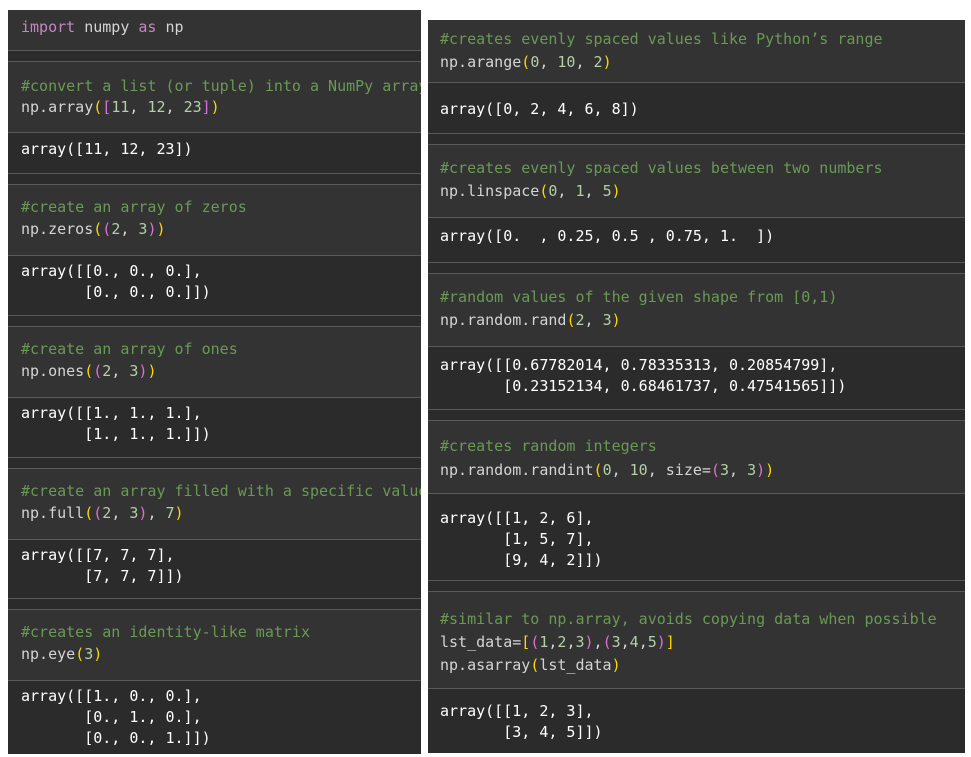  What do you see at coordinates (62, 654) in the screenshot?
I see `code-line: np.eye(3)` at bounding box center [62, 654].